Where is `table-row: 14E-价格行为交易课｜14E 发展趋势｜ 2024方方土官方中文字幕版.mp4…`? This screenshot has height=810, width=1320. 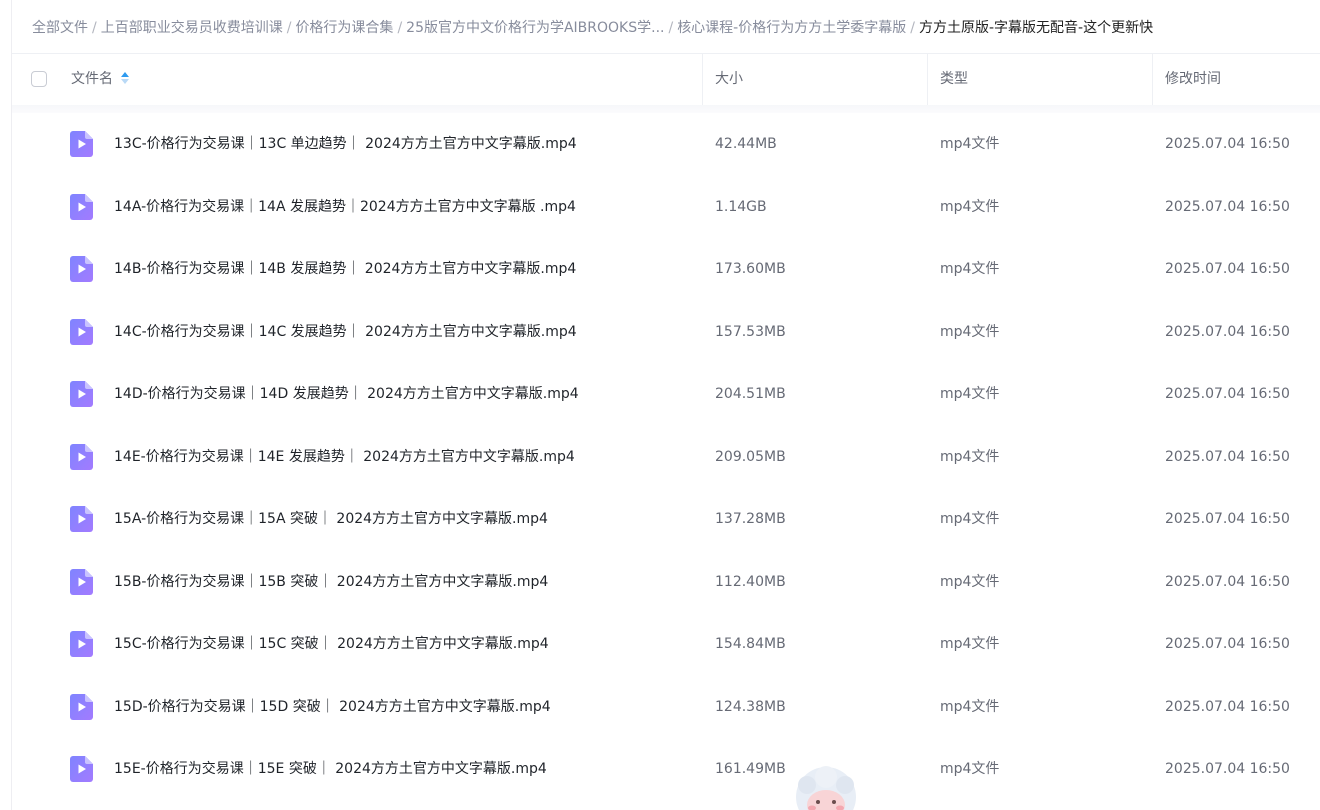
table-row: 14E-价格行为交易课｜14E 发展趋势｜ 2024方方土官方中文字幕版.mp4… is located at coordinates (666, 457).